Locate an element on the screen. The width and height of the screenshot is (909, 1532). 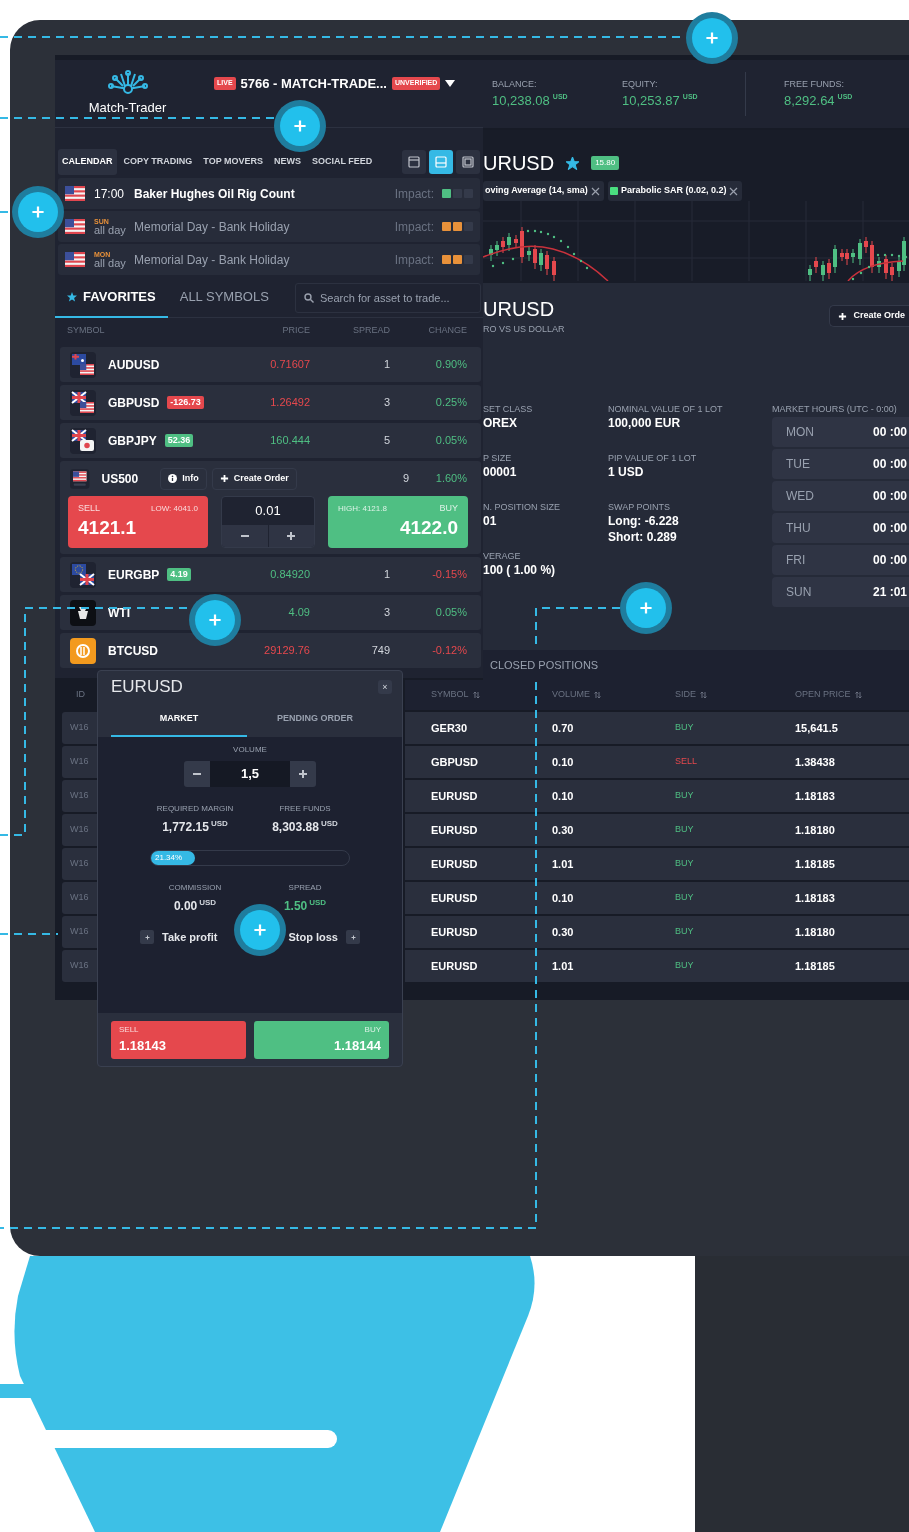
spread-value: 1 is located at coordinates (386, 365).